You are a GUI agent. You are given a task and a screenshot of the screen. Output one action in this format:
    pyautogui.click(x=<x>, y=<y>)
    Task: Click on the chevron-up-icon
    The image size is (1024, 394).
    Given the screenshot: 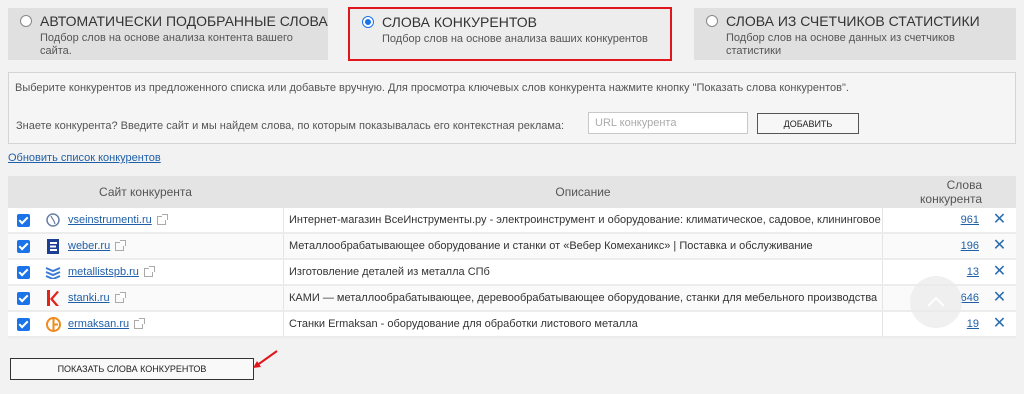 What is the action you would take?
    pyautogui.click(x=936, y=301)
    